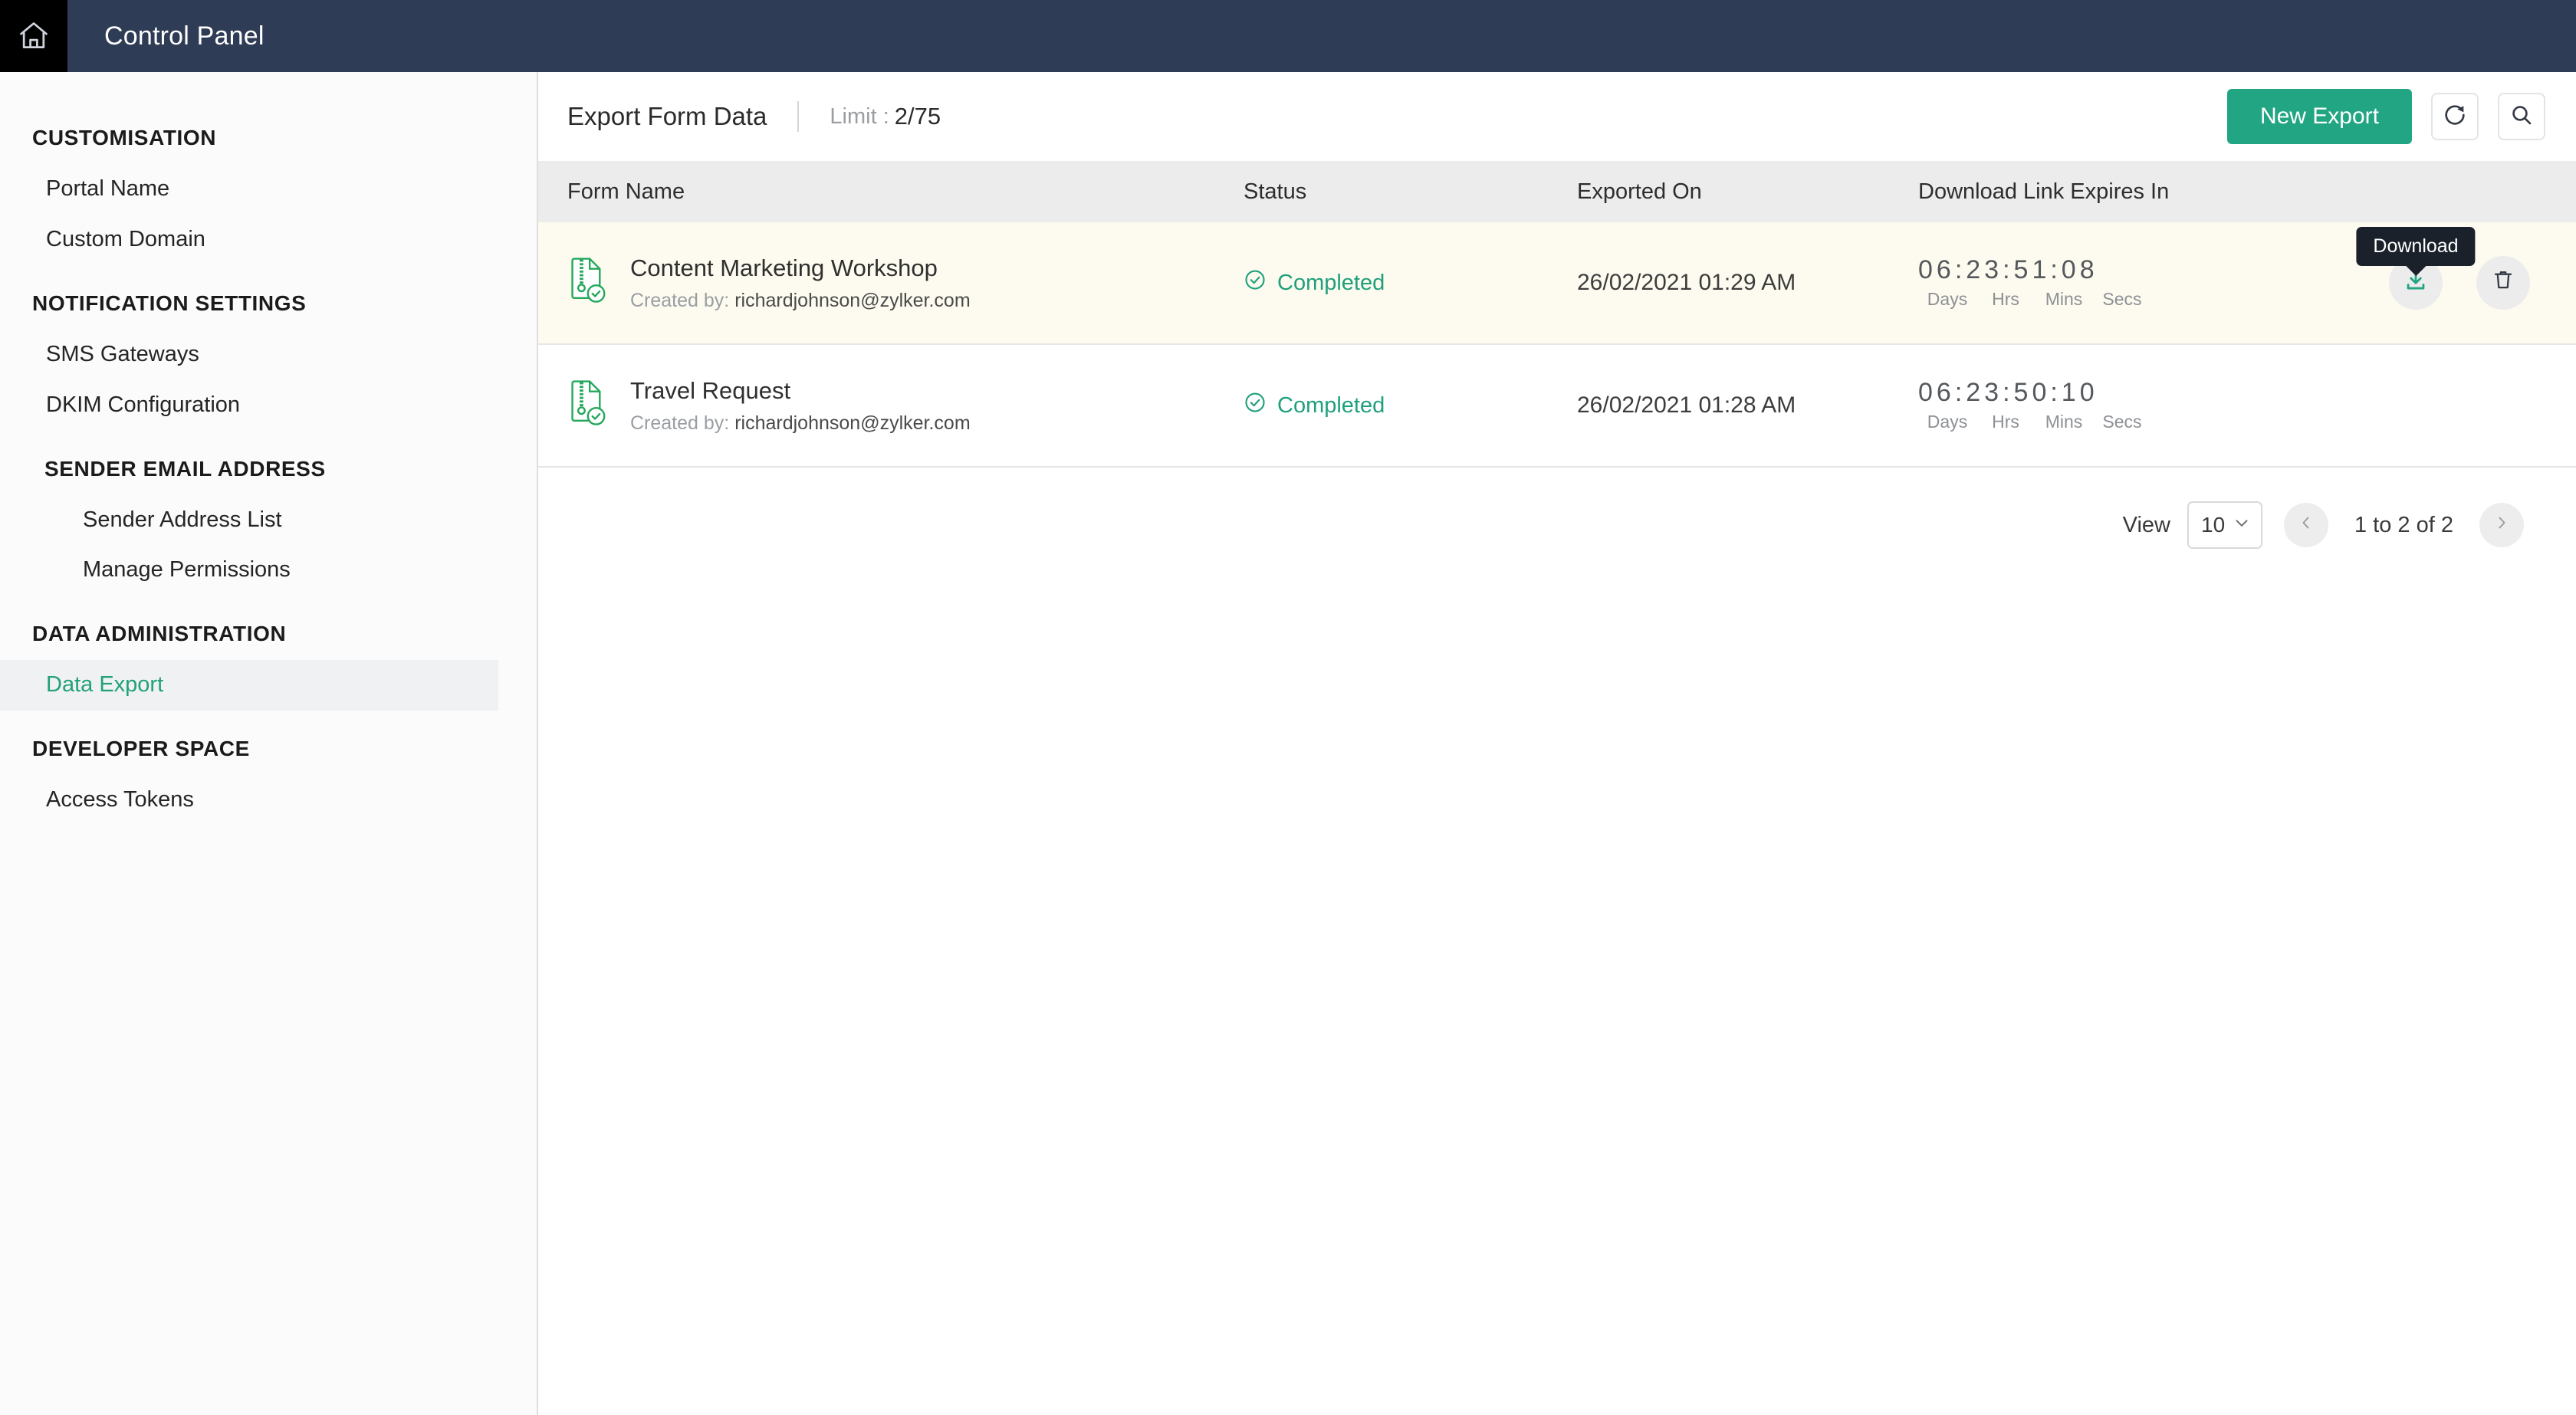 The height and width of the screenshot is (1415, 2576). I want to click on sidebar-section-title: NOTIFICATION SETTINGS, so click(169, 303).